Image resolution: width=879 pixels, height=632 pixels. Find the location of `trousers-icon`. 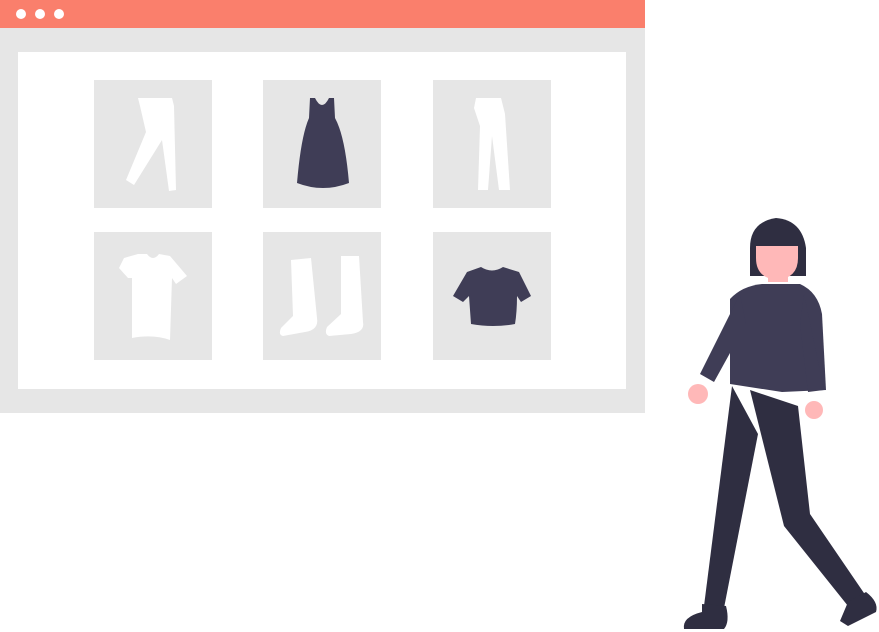

trousers-icon is located at coordinates (492, 144).